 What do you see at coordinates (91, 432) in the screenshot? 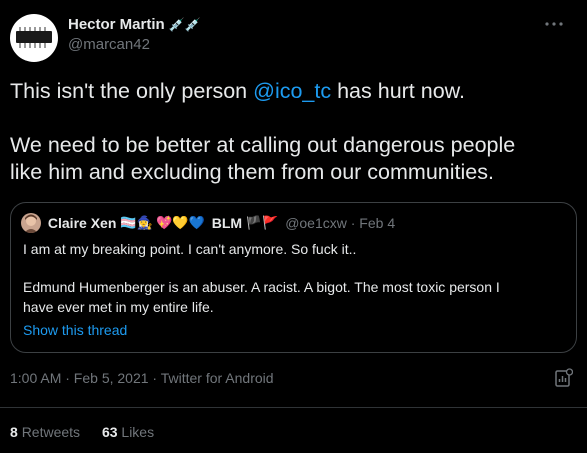
I see `tweet-stats: 8 Retweets 63 Likes` at bounding box center [91, 432].